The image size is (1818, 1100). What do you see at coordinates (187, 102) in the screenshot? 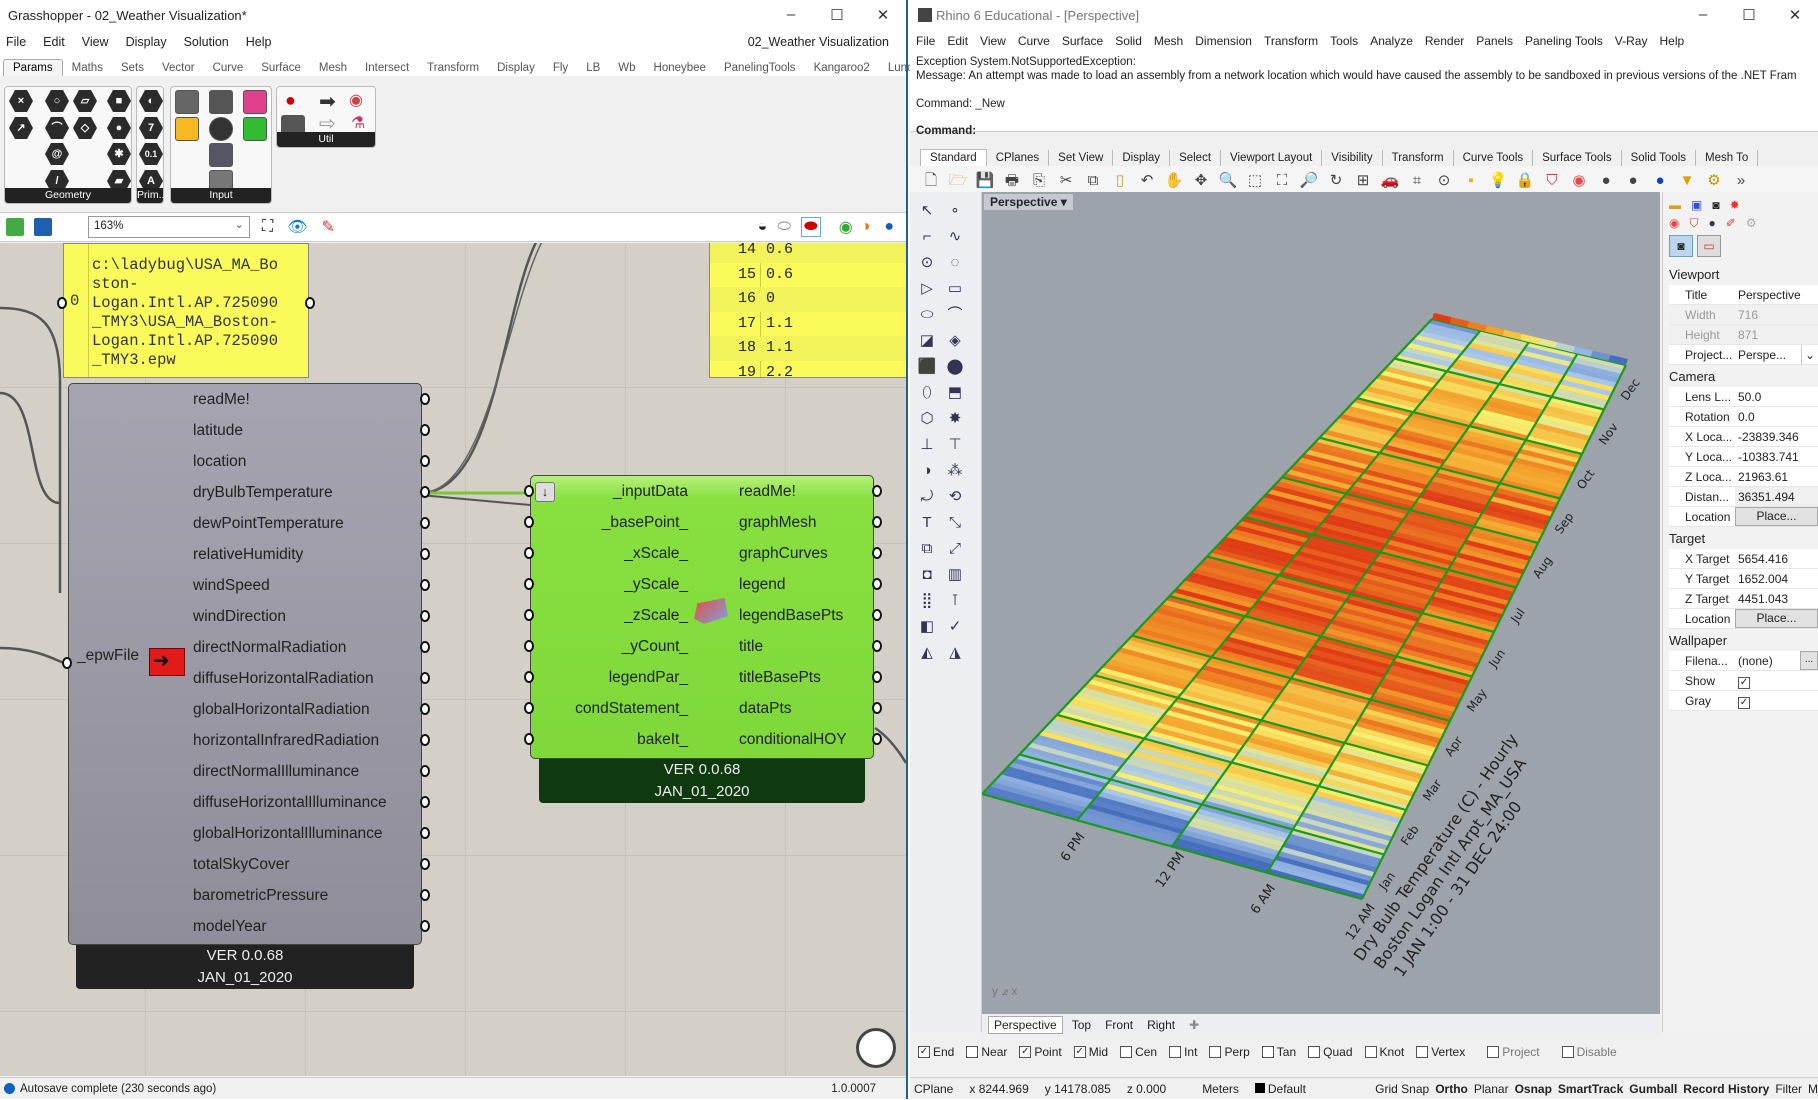
I see `panel-icon` at bounding box center [187, 102].